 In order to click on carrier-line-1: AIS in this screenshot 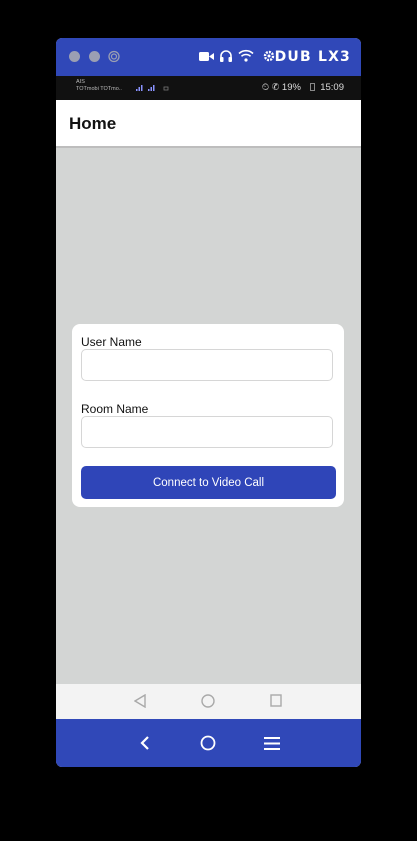, I will do `click(80, 82)`.